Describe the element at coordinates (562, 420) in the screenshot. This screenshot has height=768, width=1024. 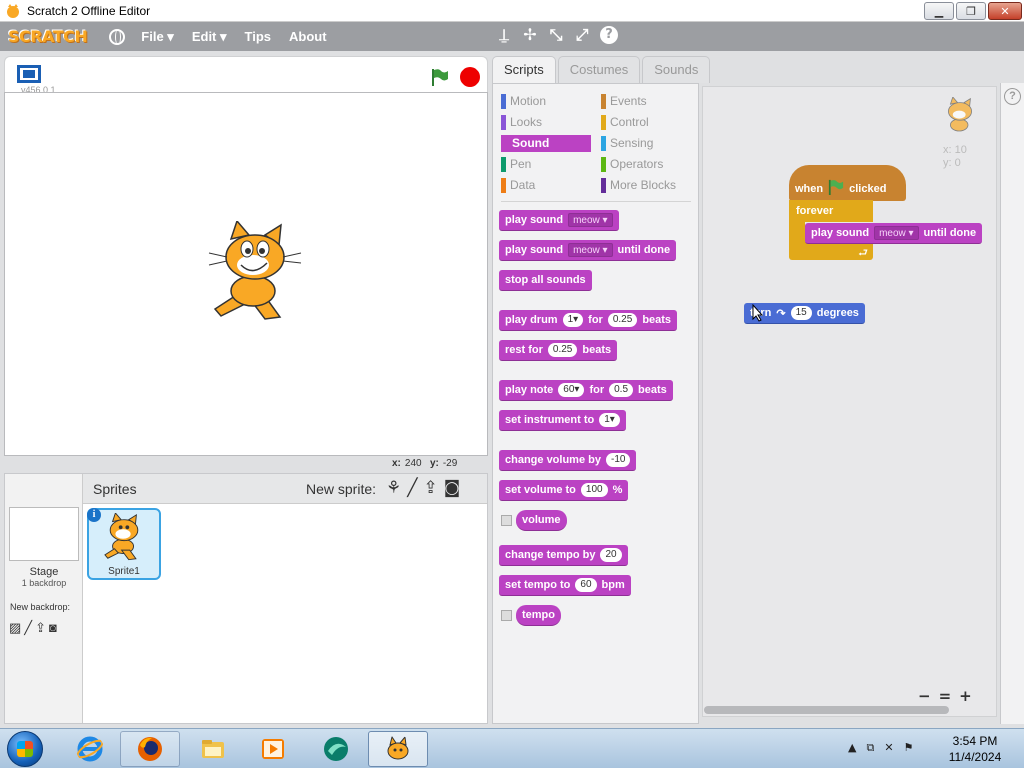
I see `block-set-instrument: set instrument to 1▾` at that location.